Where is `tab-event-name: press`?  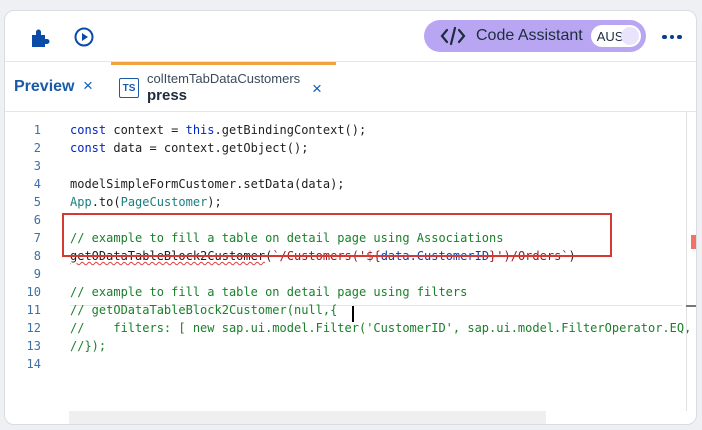 tab-event-name: press is located at coordinates (167, 95).